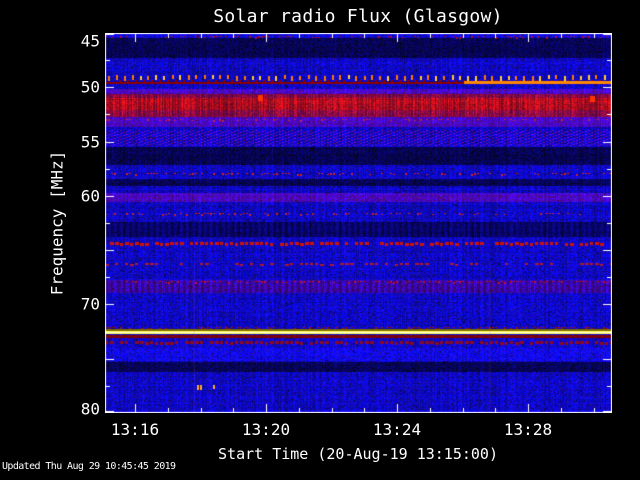 The image size is (640, 480). I want to click on chart-title: Solar radio Flux (Glasgow), so click(358, 16).